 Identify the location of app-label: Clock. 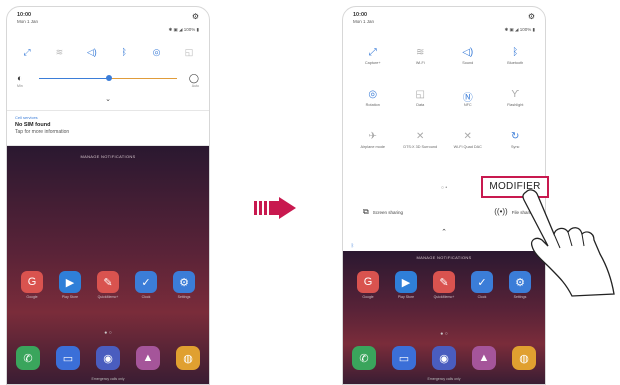
(482, 297).